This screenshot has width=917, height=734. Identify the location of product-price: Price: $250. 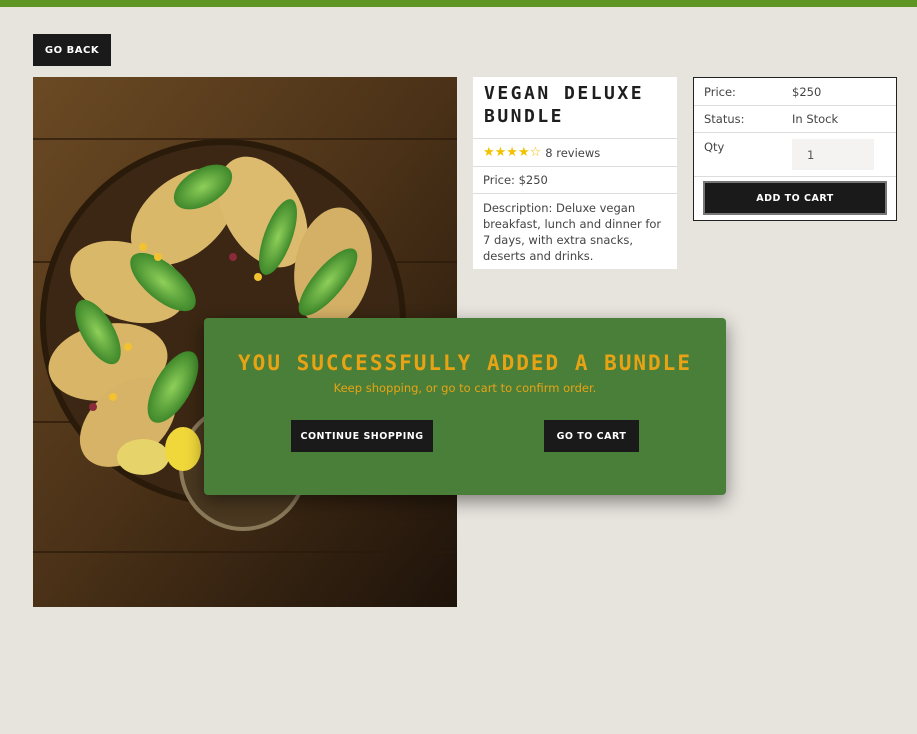
(575, 179).